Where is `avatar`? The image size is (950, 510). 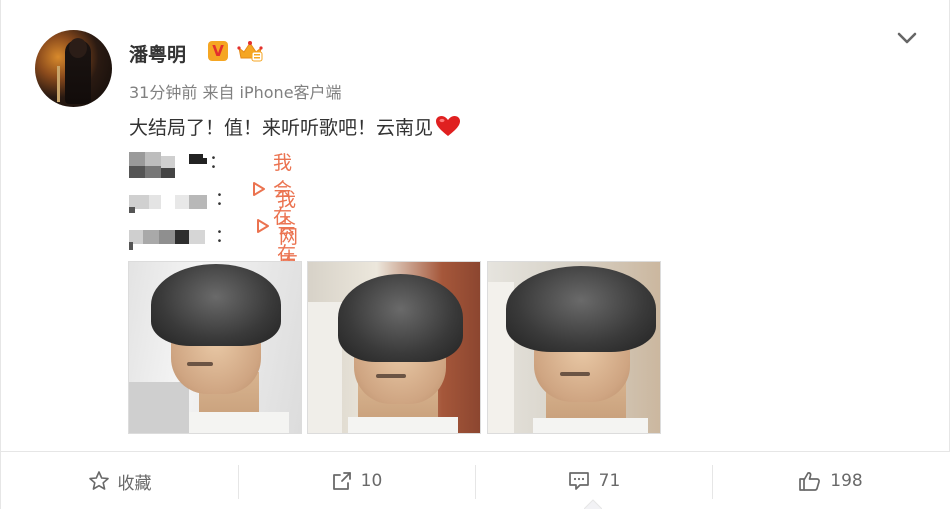
avatar is located at coordinates (73, 68).